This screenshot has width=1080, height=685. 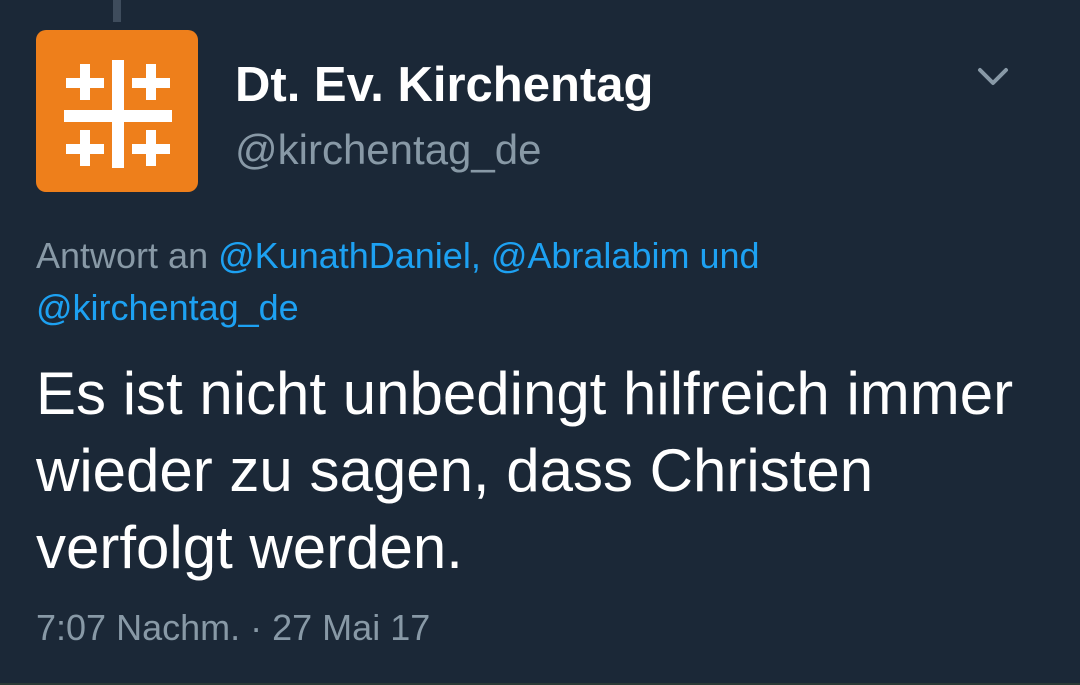 I want to click on tweet-date: 27 Mai 17, so click(x=351, y=627).